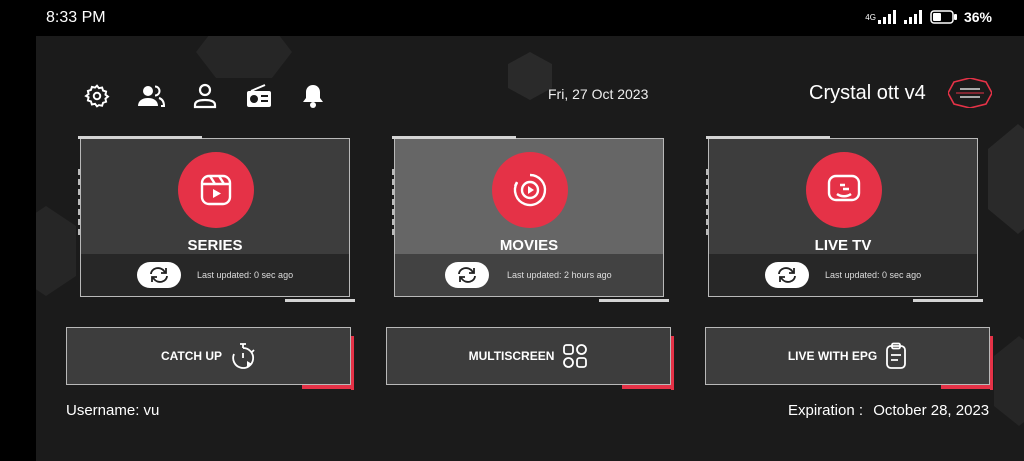 Image resolution: width=1024 pixels, height=461 pixels. I want to click on bell-icon, so click(313, 96).